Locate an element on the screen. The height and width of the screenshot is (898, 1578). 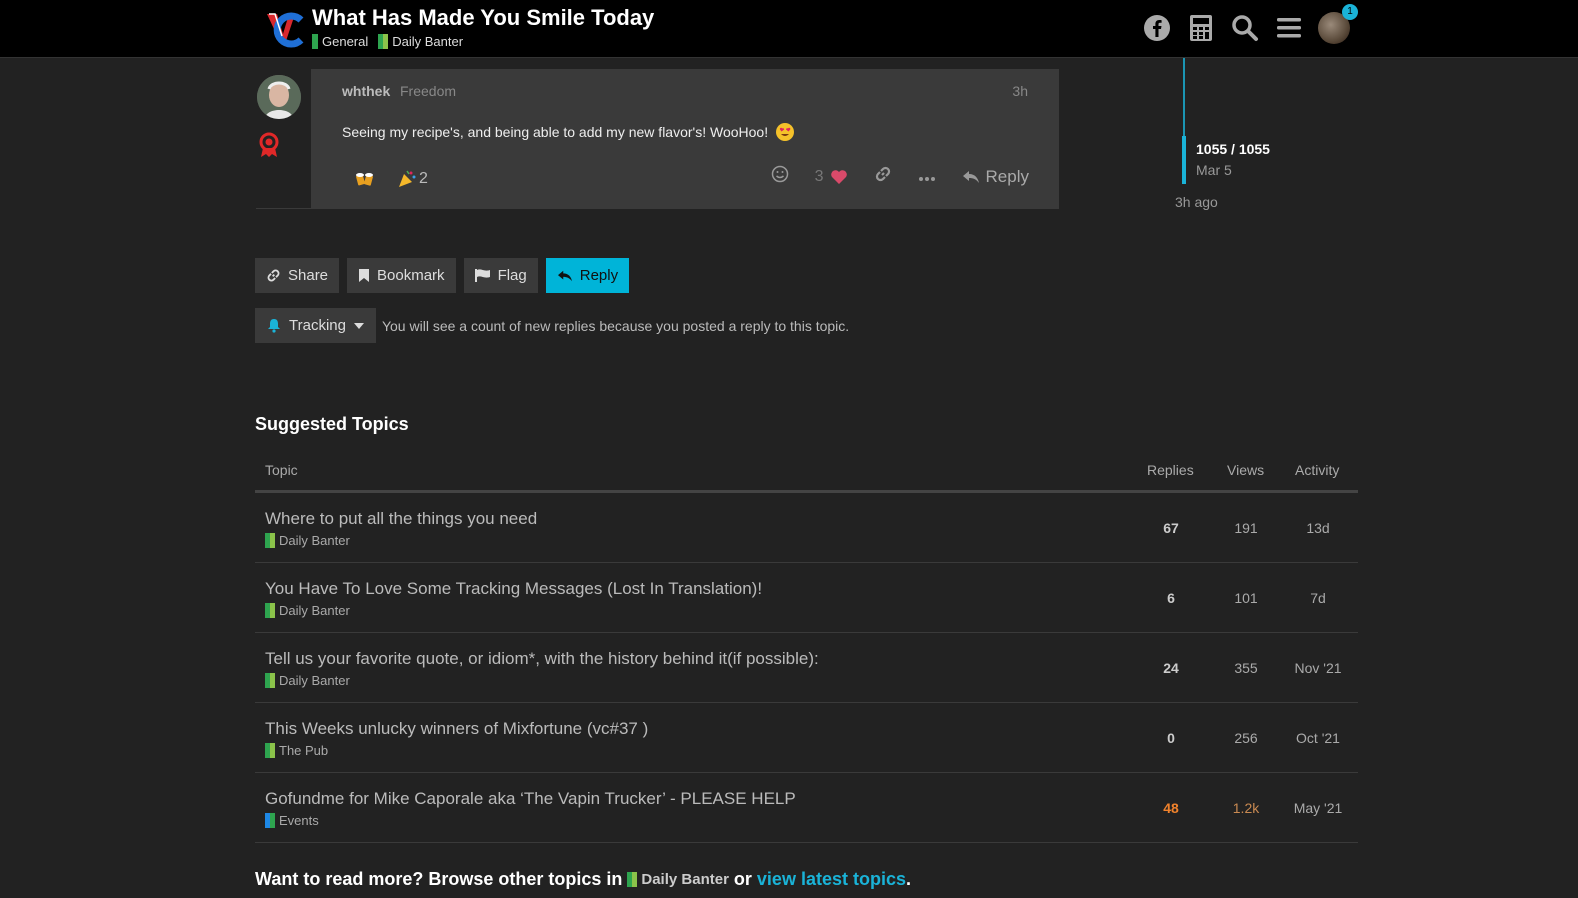
current-user-avatar: 1 is located at coordinates (1338, 24).